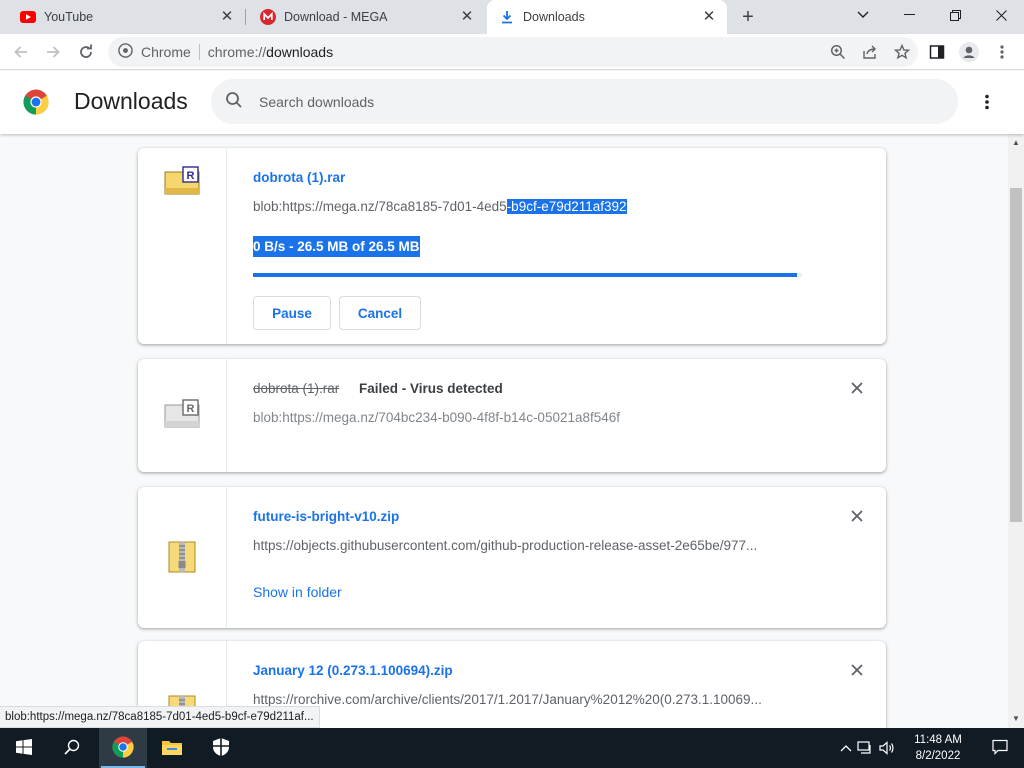 This screenshot has width=1024, height=768. What do you see at coordinates (122, 17) in the screenshot?
I see `tab-youtube: YouTube ✕` at bounding box center [122, 17].